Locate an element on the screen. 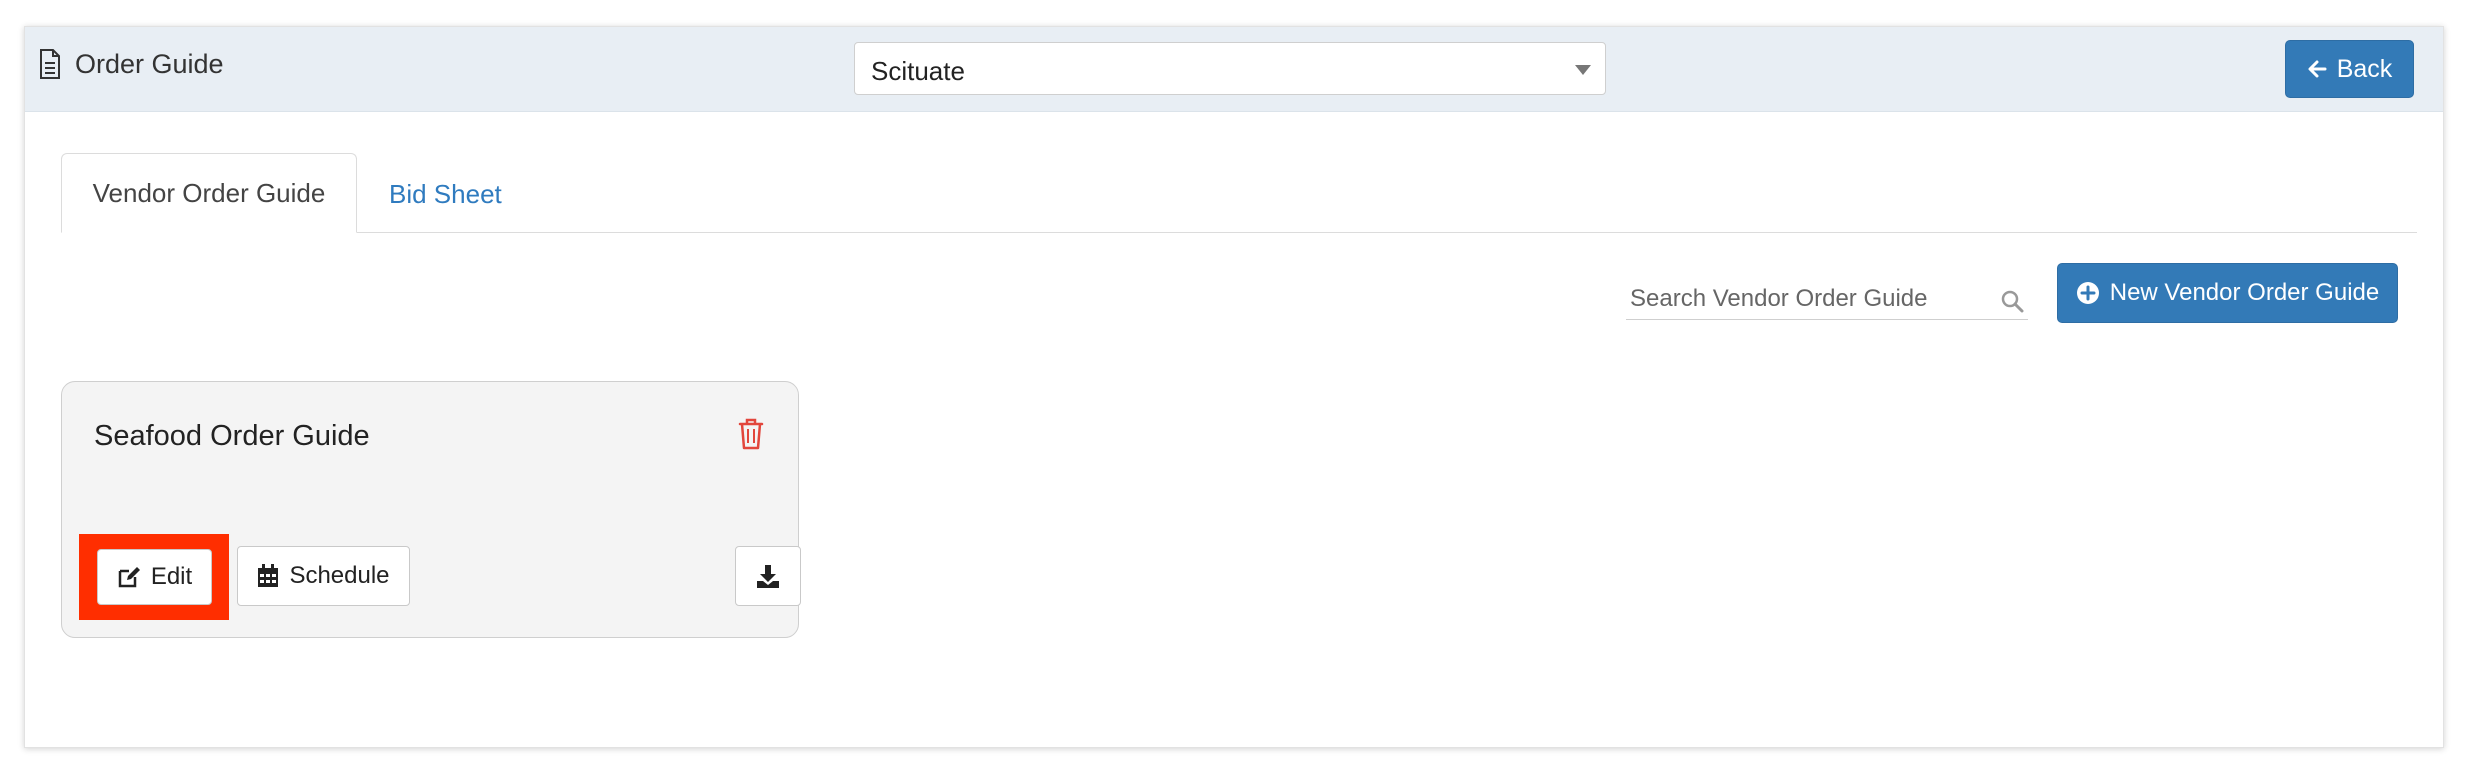 This screenshot has width=2467, height=772. plus-circle-icon is located at coordinates (2087, 293).